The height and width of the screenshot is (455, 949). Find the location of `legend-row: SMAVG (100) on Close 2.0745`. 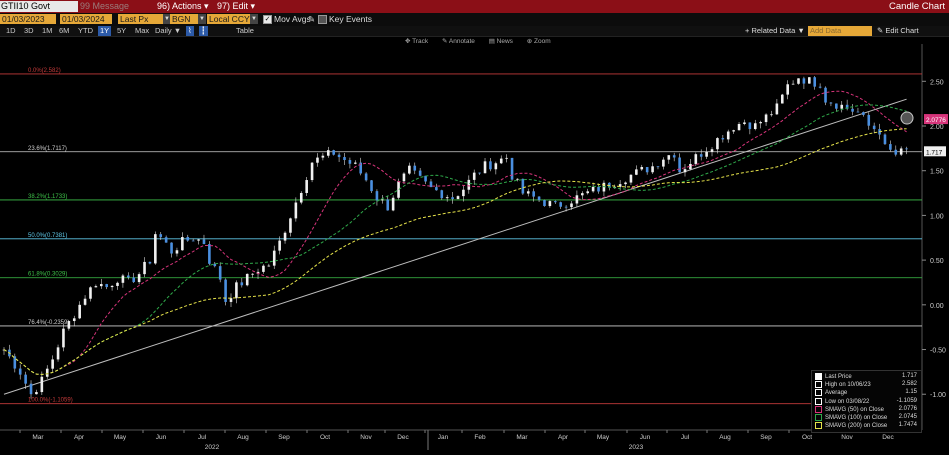

legend-row: SMAVG (100) on Close 2.0745 is located at coordinates (867, 417).